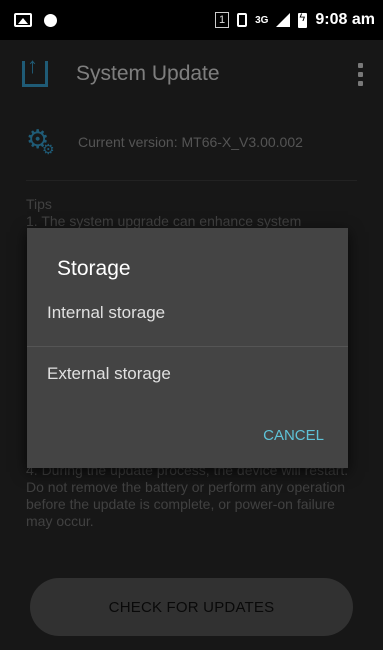 The height and width of the screenshot is (650, 383). What do you see at coordinates (345, 19) in the screenshot?
I see `status-time: 9:08 am` at bounding box center [345, 19].